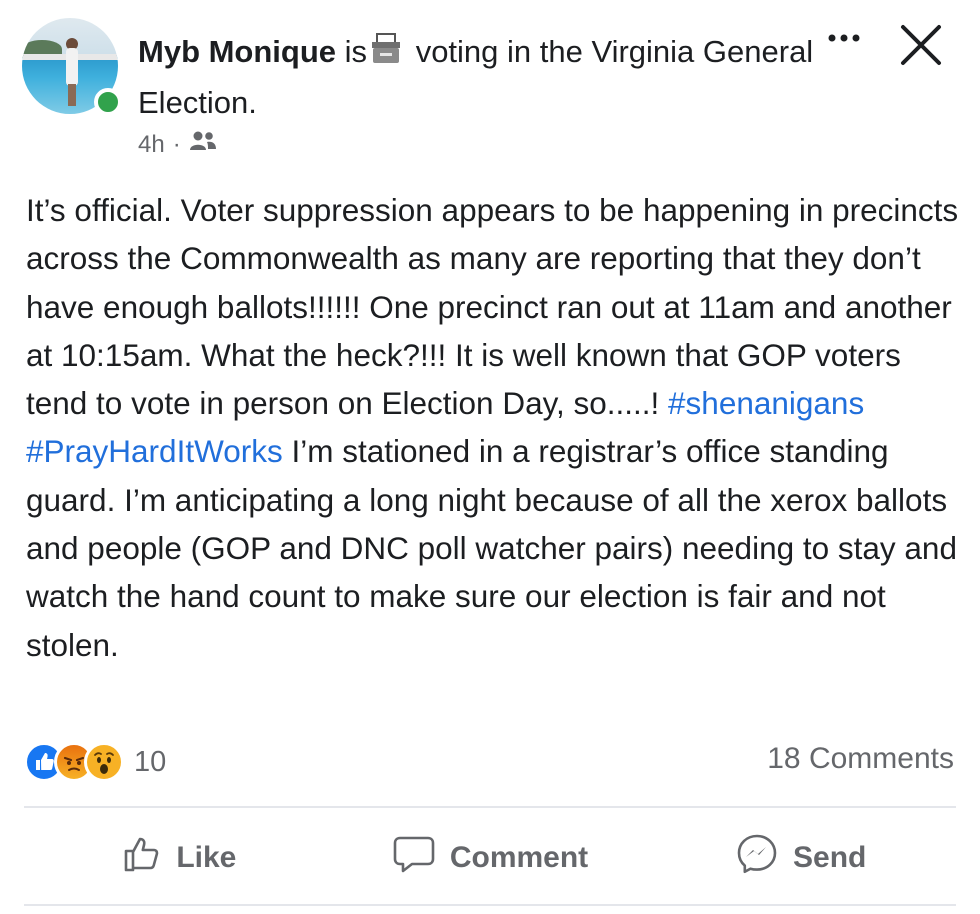 This screenshot has width=980, height=914. Describe the element at coordinates (206, 857) in the screenshot. I see `like-label: Like` at that location.